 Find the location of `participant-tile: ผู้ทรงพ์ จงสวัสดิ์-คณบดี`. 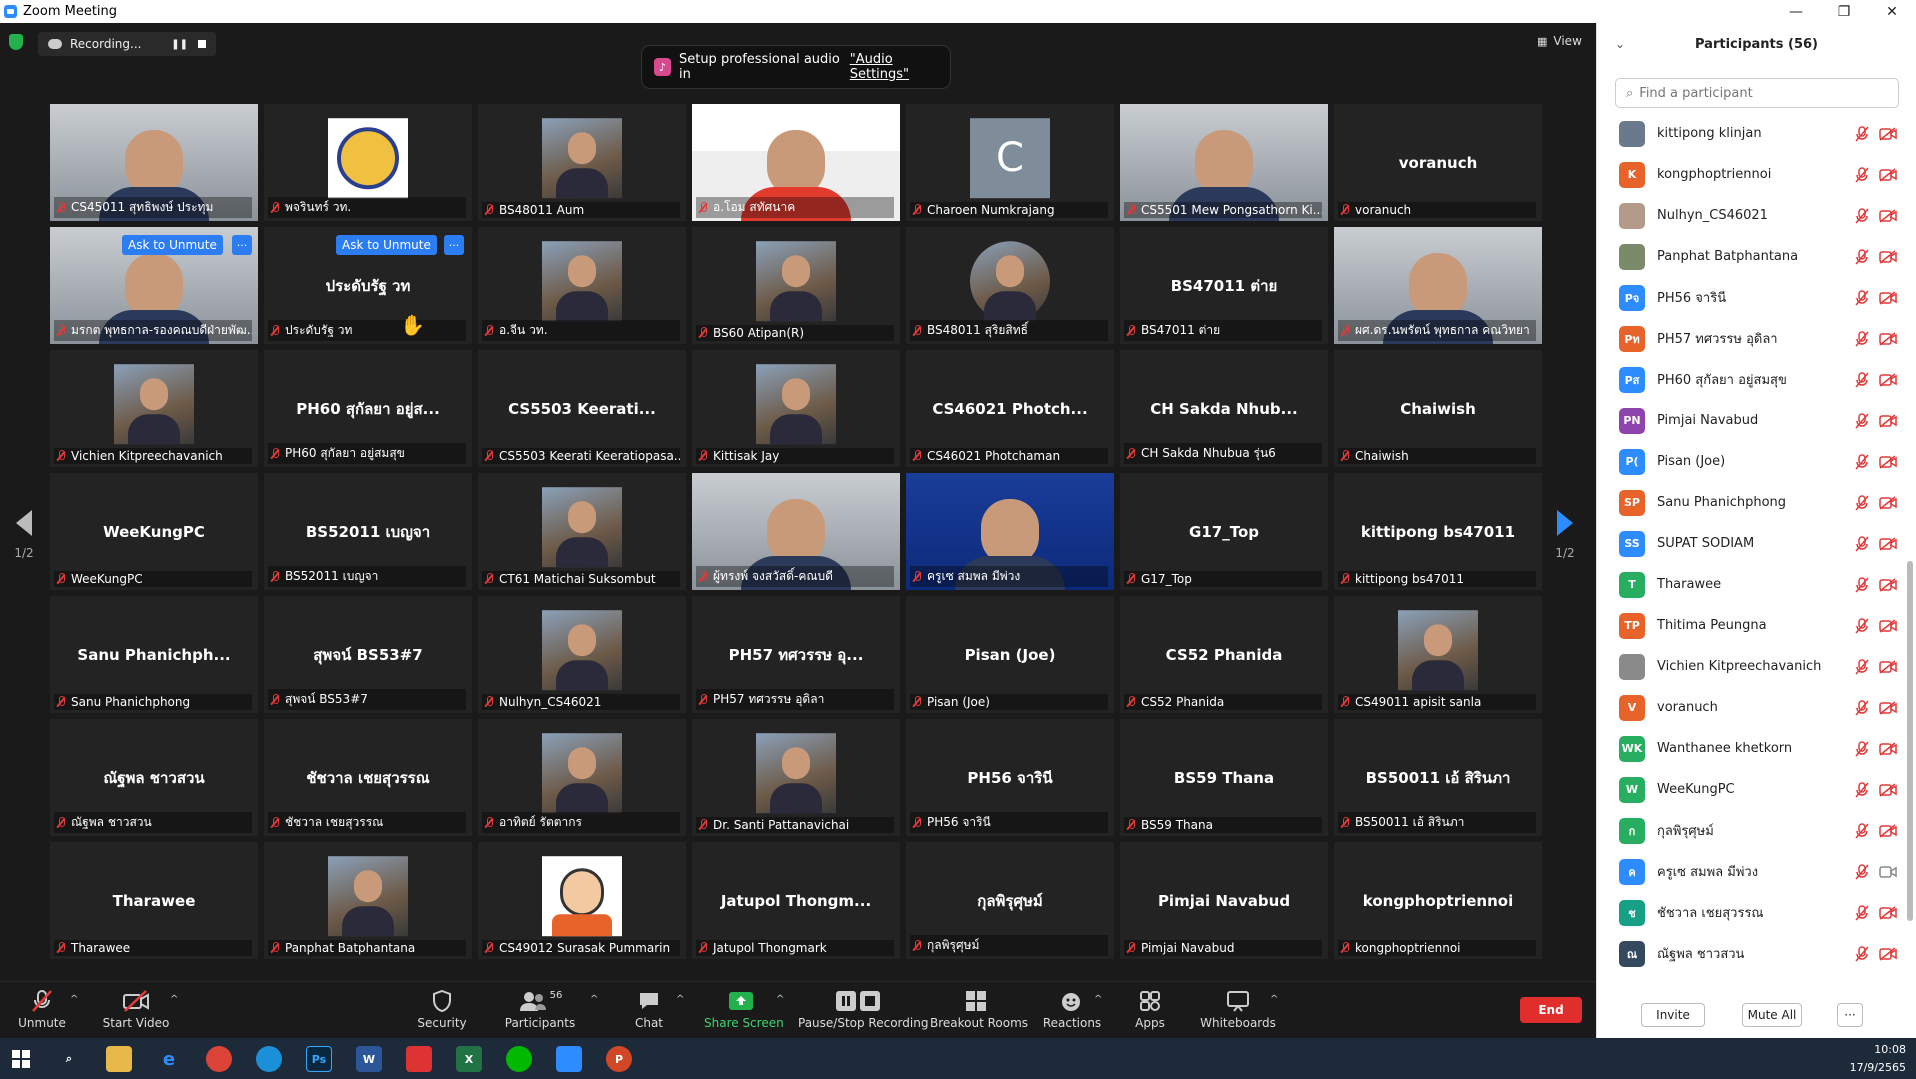

participant-tile: ผู้ทรงพ์ จงสวัสดิ์-คณบดี is located at coordinates (796, 531).